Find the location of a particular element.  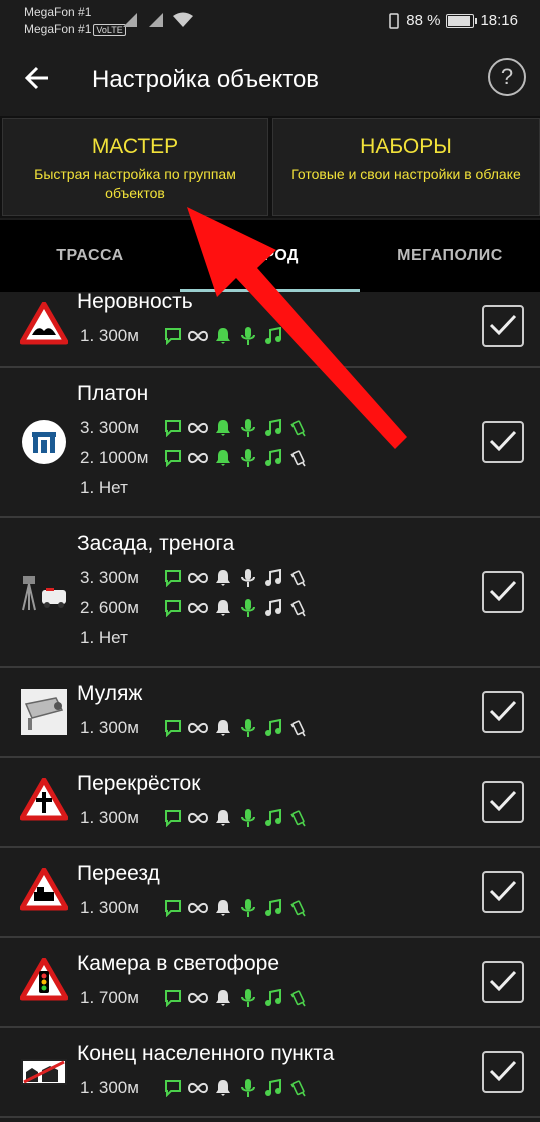

item-name: Неровность is located at coordinates (135, 302).